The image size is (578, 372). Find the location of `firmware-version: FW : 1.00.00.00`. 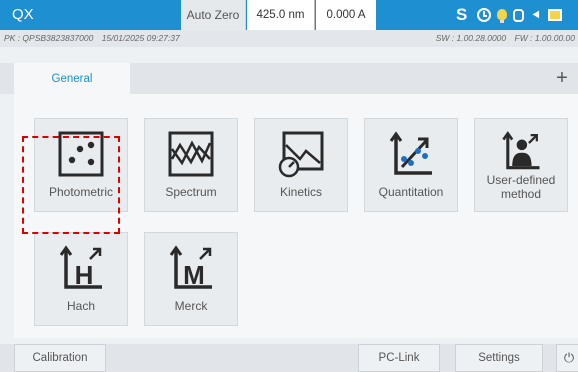

firmware-version: FW : 1.00.00.00 is located at coordinates (544, 38).